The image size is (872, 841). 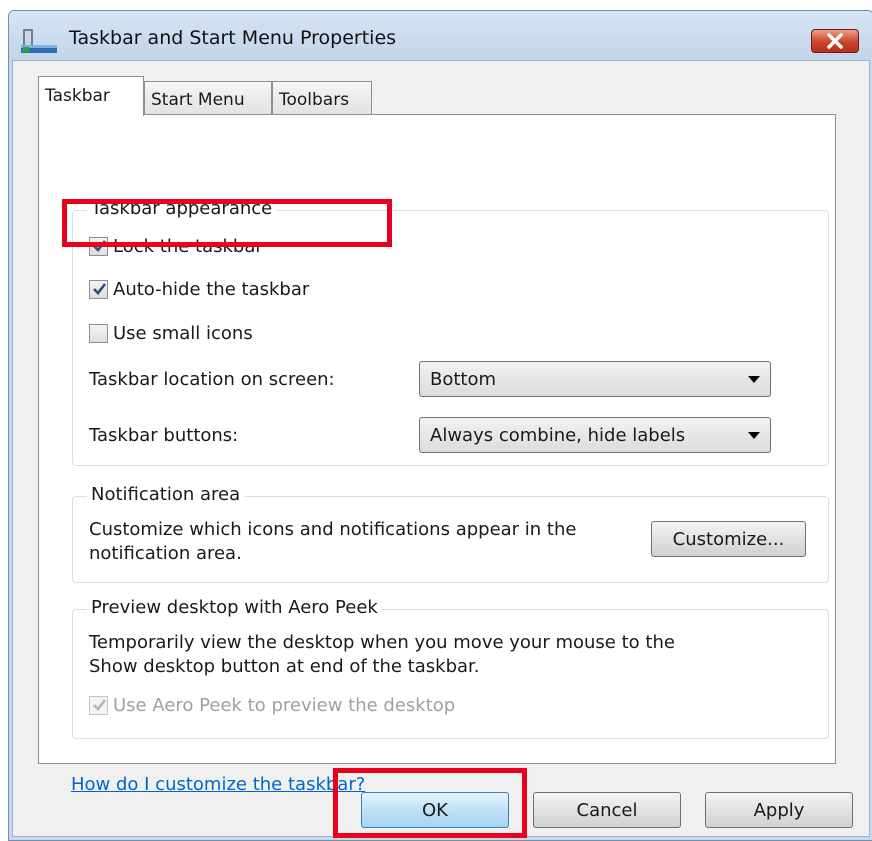 What do you see at coordinates (164, 435) in the screenshot?
I see `buttons-label: Taskbar buttons:` at bounding box center [164, 435].